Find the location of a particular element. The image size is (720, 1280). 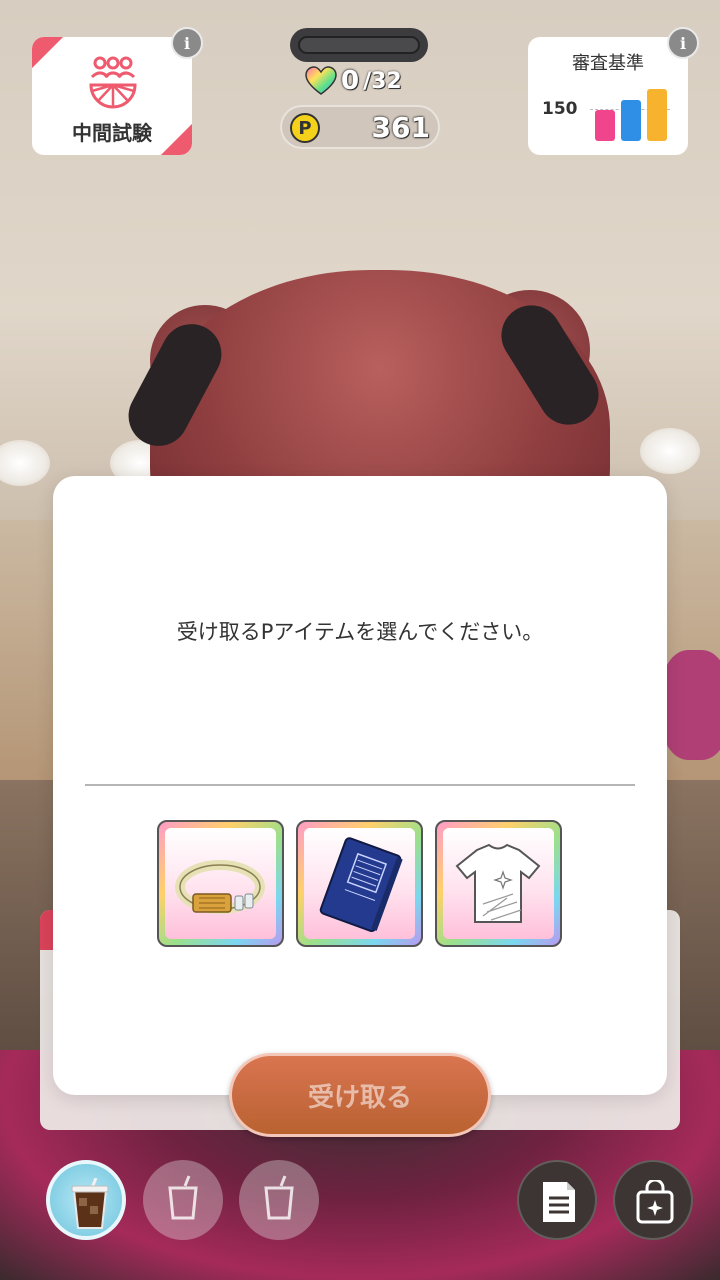

heart-counter: 0 /32 is located at coordinates (353, 81).